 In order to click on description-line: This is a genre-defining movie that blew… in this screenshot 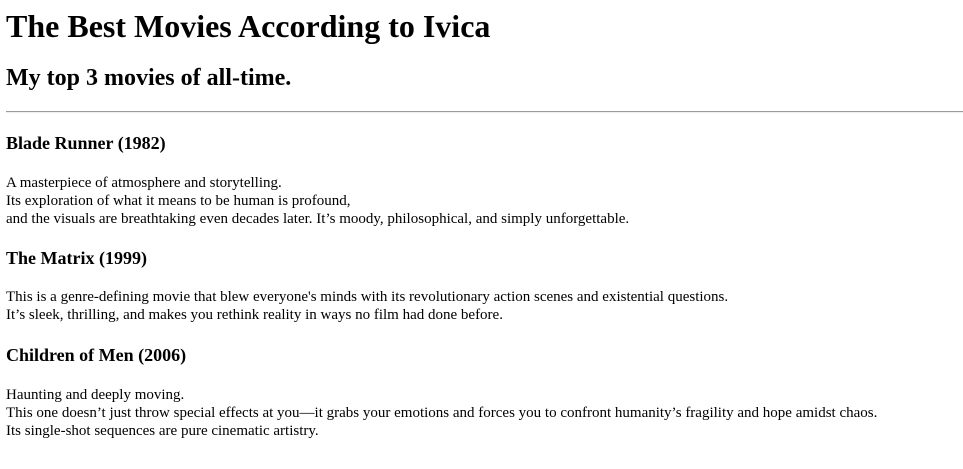, I will do `click(367, 297)`.